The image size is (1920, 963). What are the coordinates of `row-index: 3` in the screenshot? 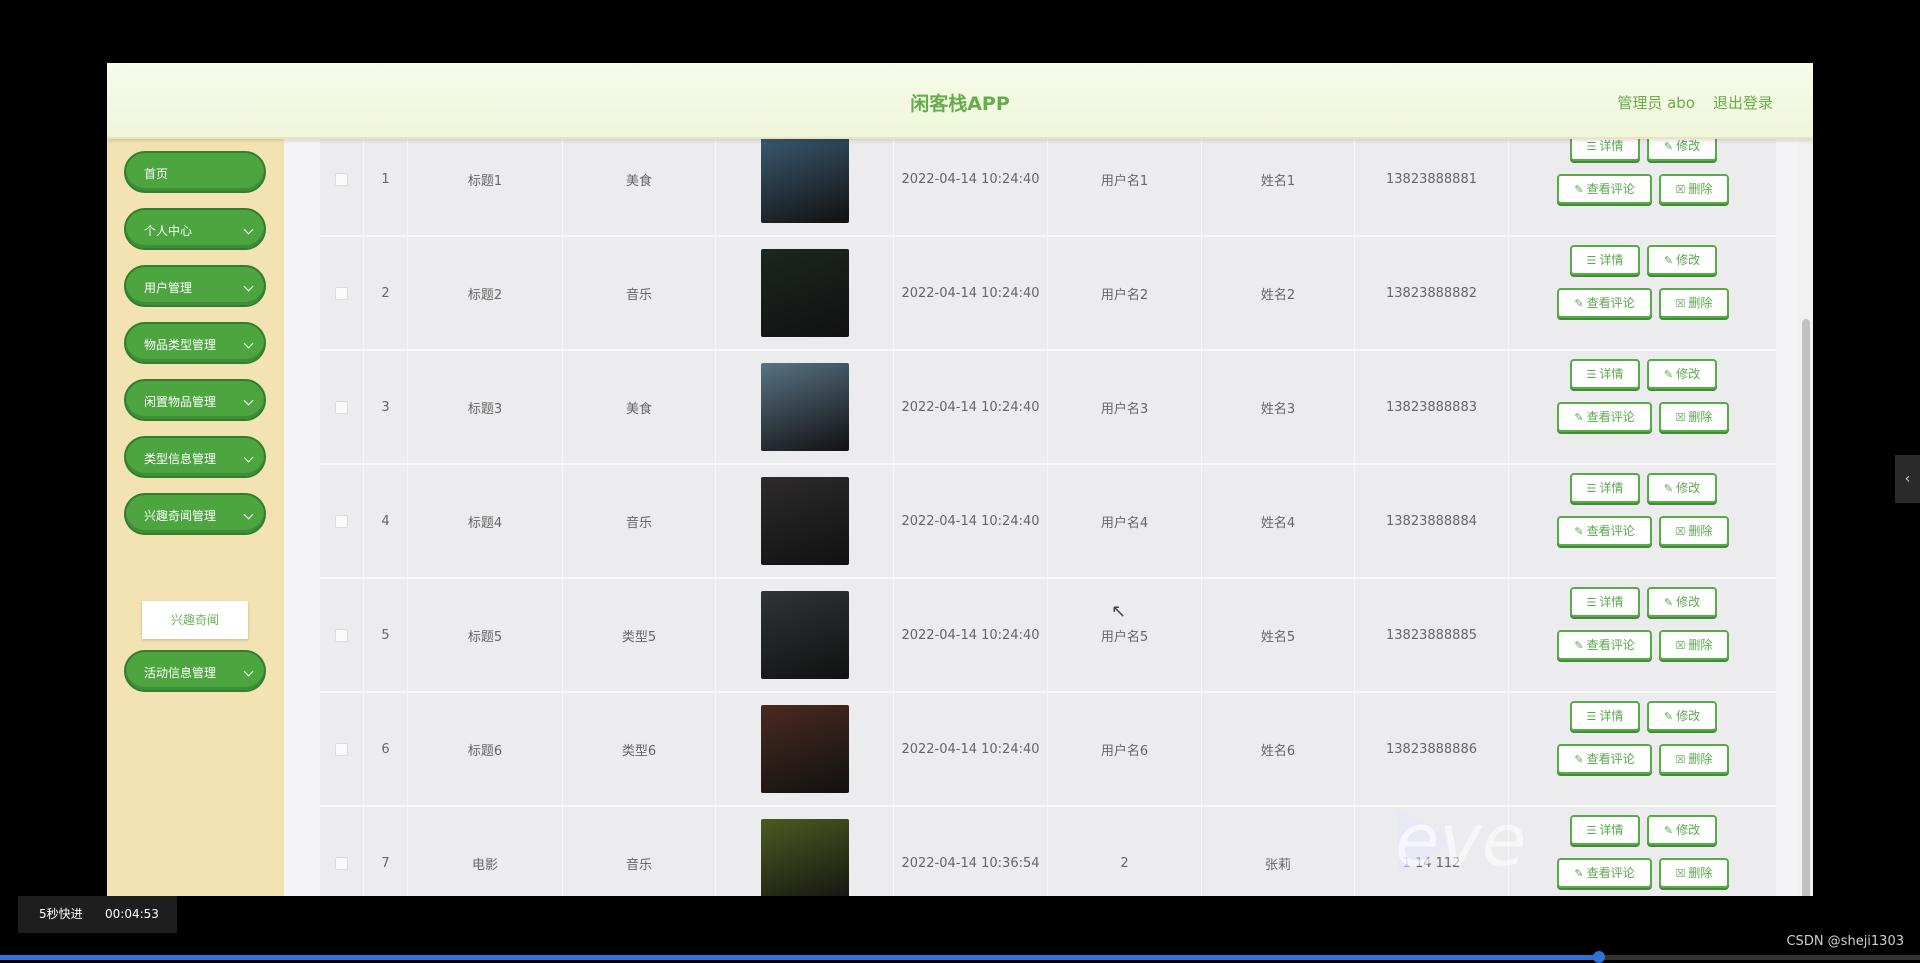 It's located at (386, 407).